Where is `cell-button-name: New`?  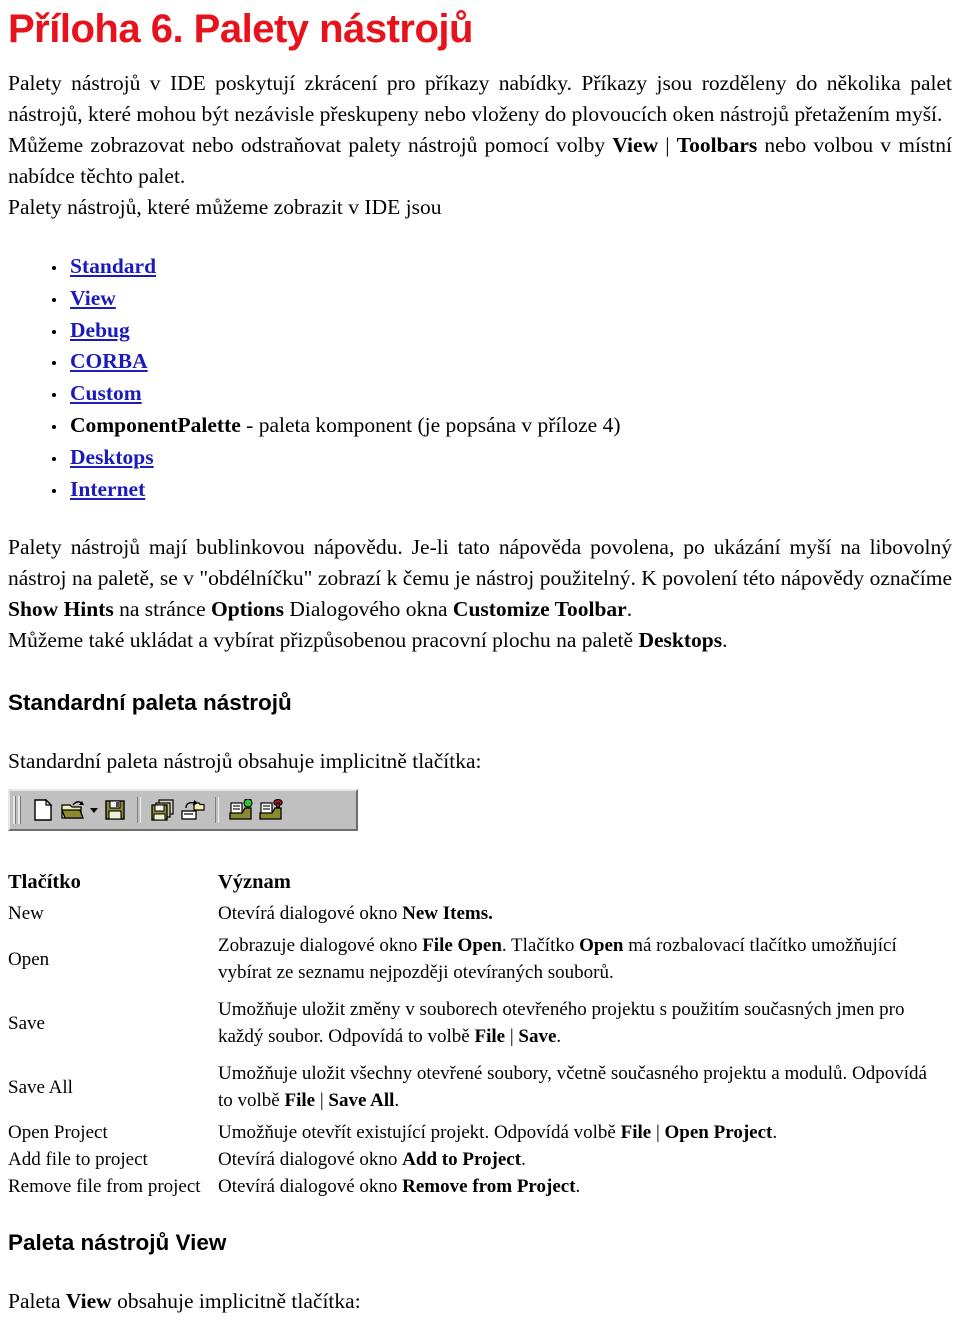 cell-button-name: New is located at coordinates (26, 914).